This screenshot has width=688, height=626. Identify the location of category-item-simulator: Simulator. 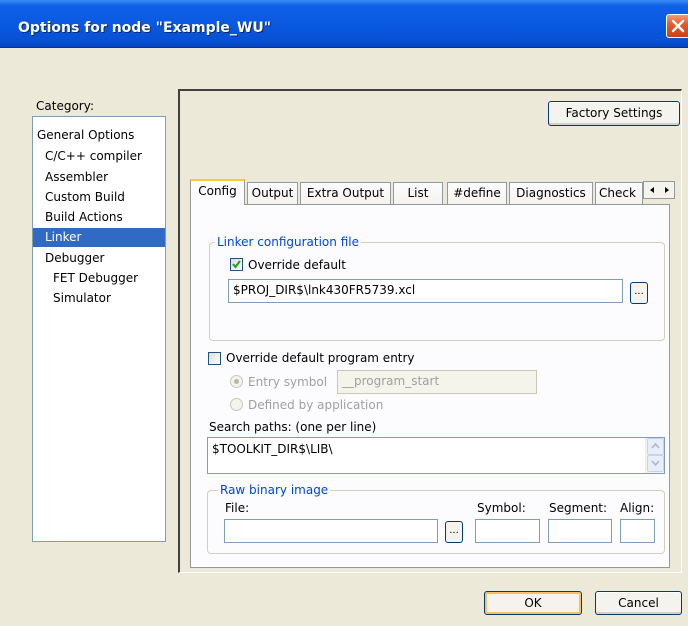
(82, 298).